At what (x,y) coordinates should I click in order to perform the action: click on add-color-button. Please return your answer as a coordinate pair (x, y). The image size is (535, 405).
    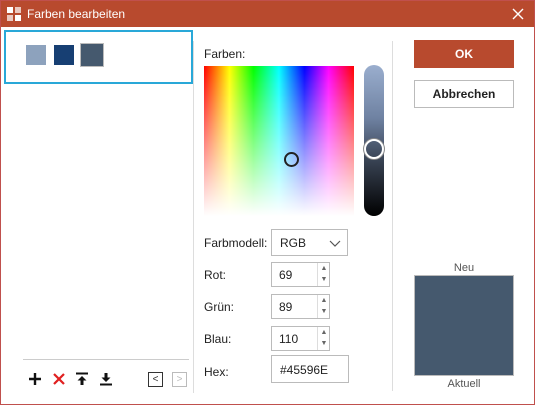
    Looking at the image, I should click on (35, 379).